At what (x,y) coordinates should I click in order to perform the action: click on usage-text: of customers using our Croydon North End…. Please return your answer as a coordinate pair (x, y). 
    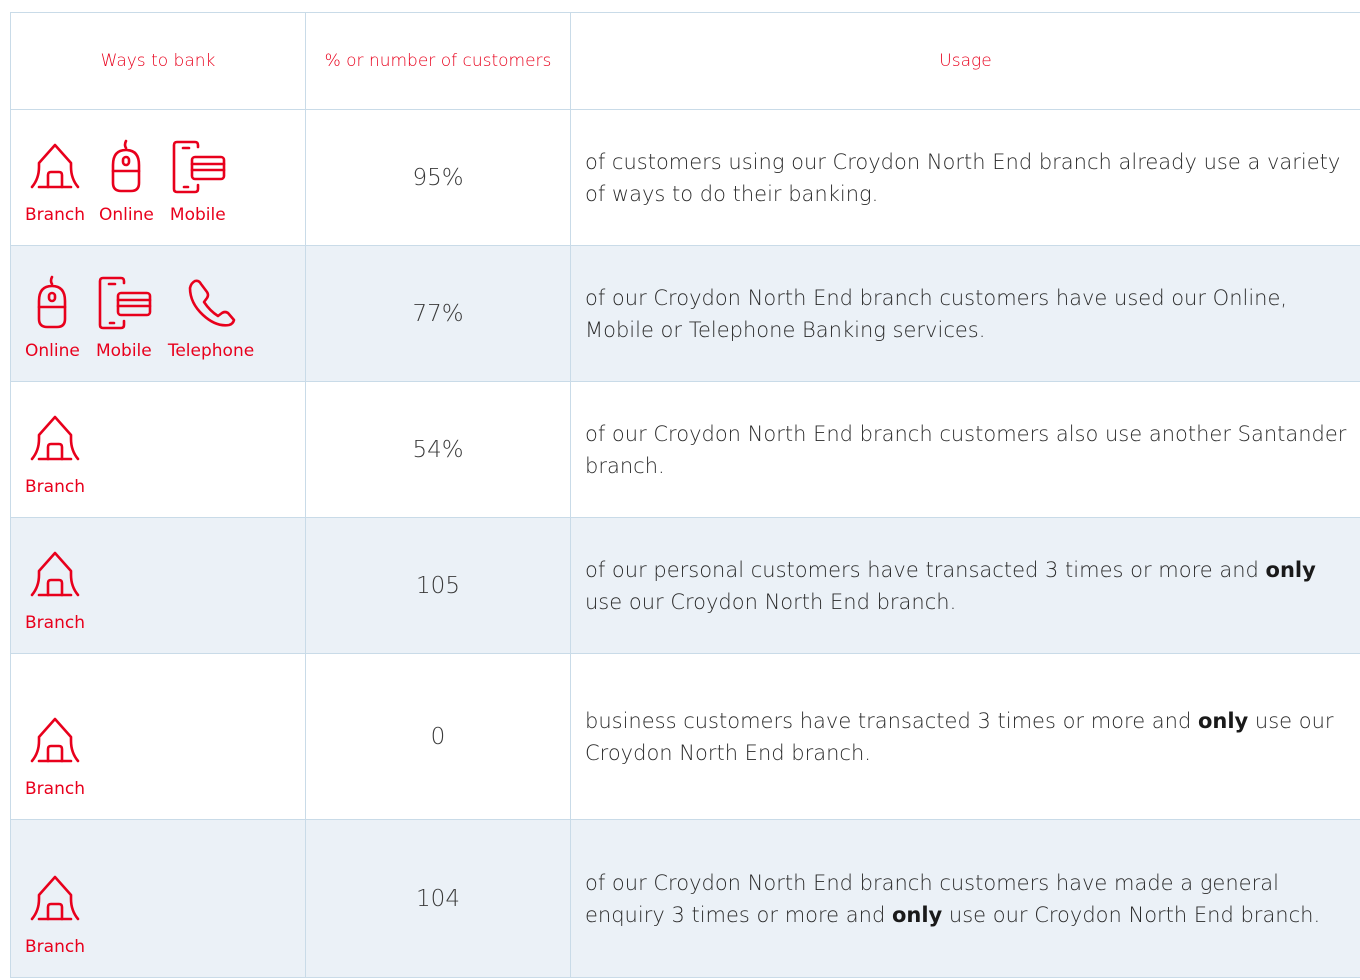
    Looking at the image, I should click on (970, 178).